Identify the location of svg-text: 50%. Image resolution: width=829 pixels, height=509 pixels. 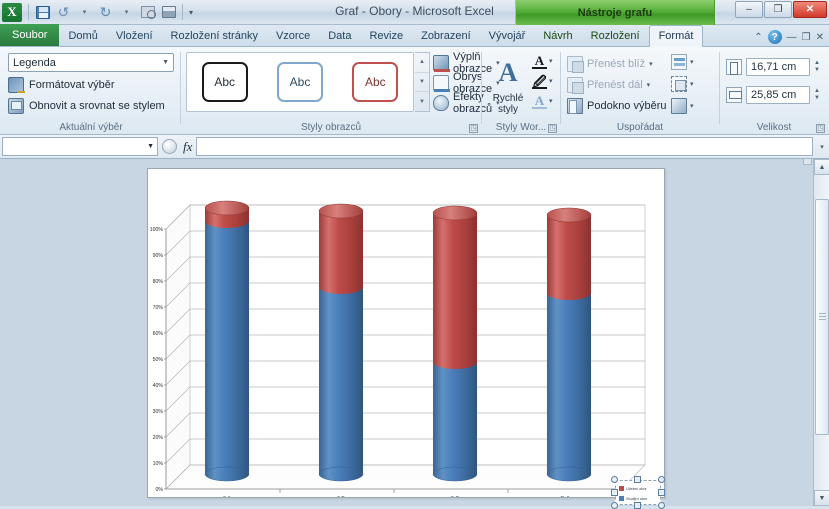
(158, 360).